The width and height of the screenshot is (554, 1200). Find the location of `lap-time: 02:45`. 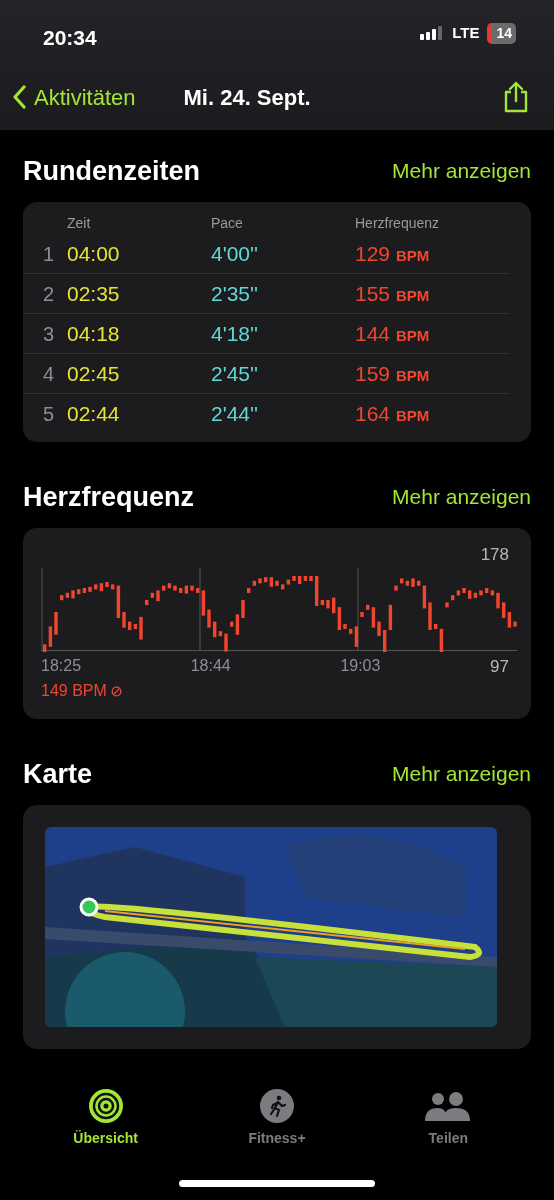

lap-time: 02:45 is located at coordinates (94, 373).